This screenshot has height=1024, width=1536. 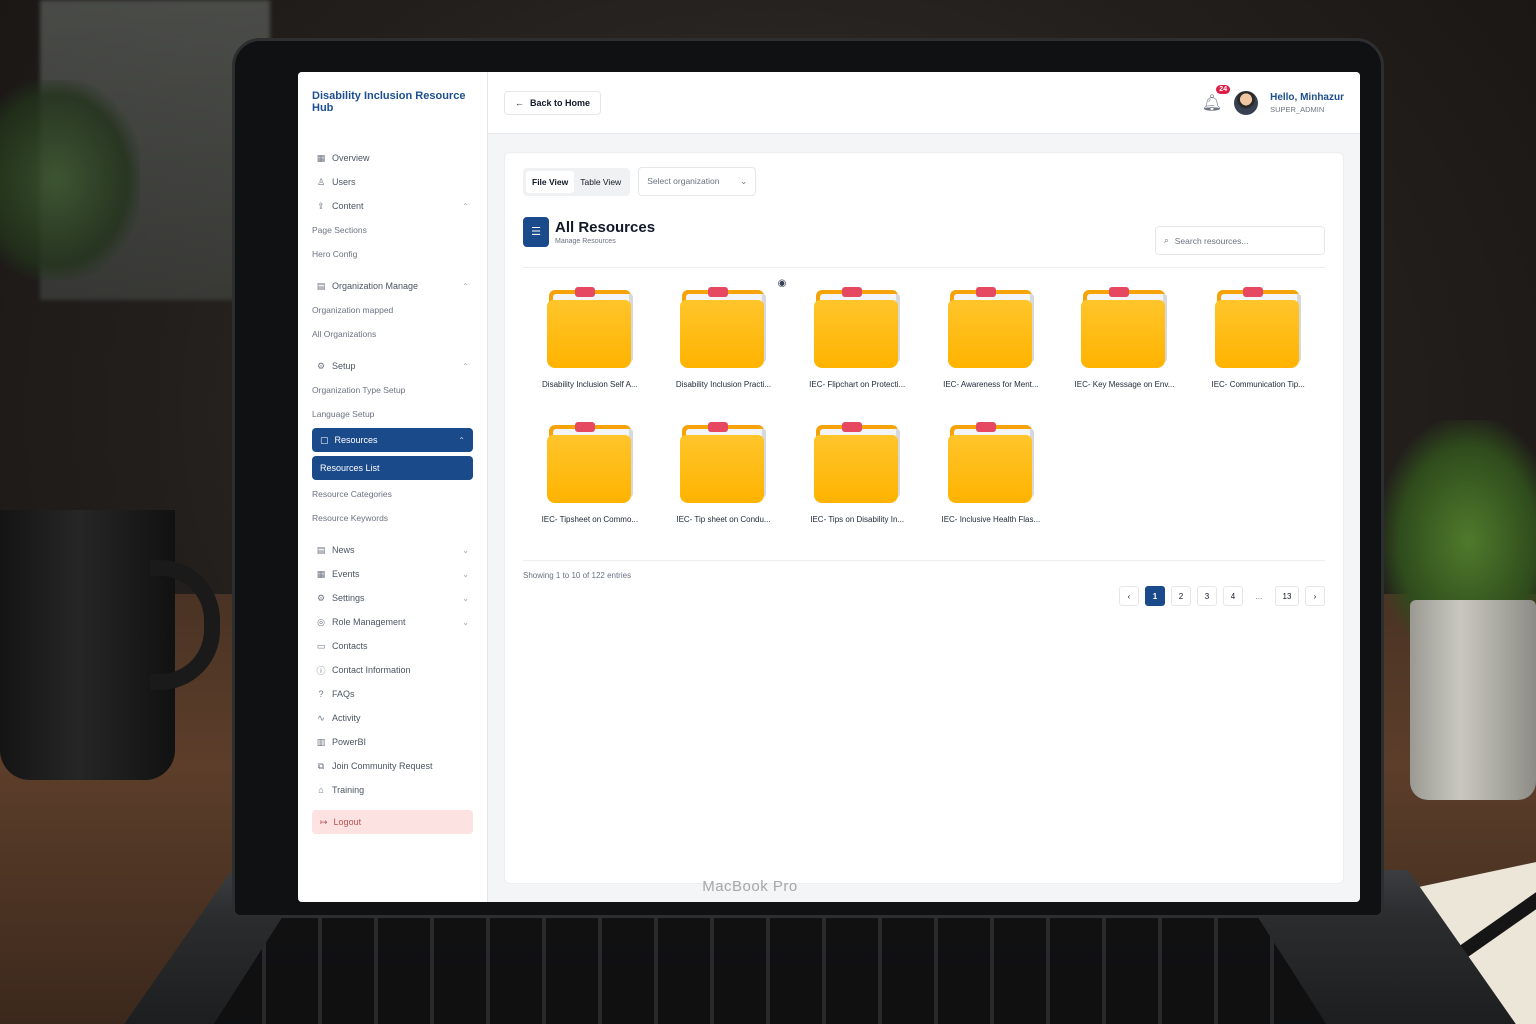 I want to click on sidebar-subitem-hero-config: Hero Config, so click(x=392, y=254).